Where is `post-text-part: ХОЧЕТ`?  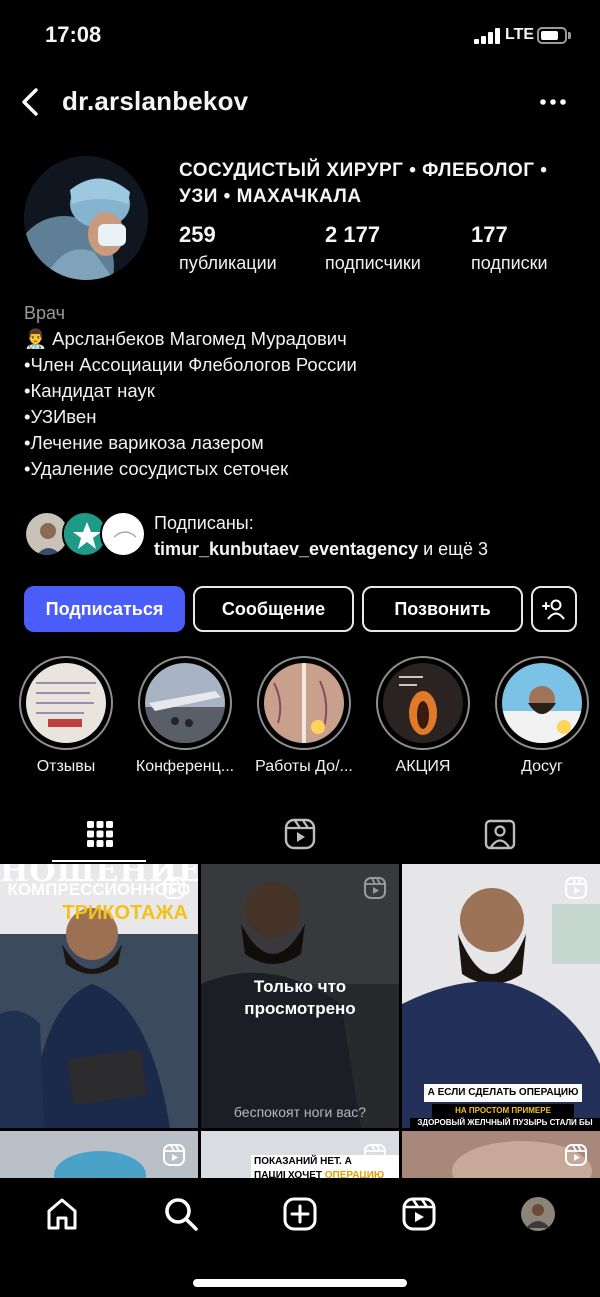
post-text-part: ХОЧЕТ is located at coordinates (306, 1174).